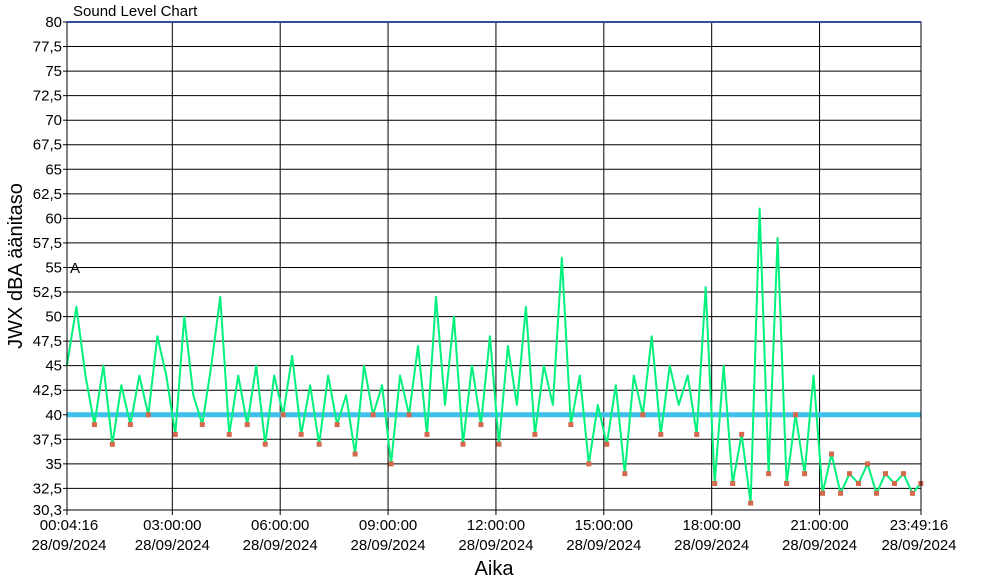 The height and width of the screenshot is (588, 990). I want to click on y-tick-label: 67,5, so click(47, 145).